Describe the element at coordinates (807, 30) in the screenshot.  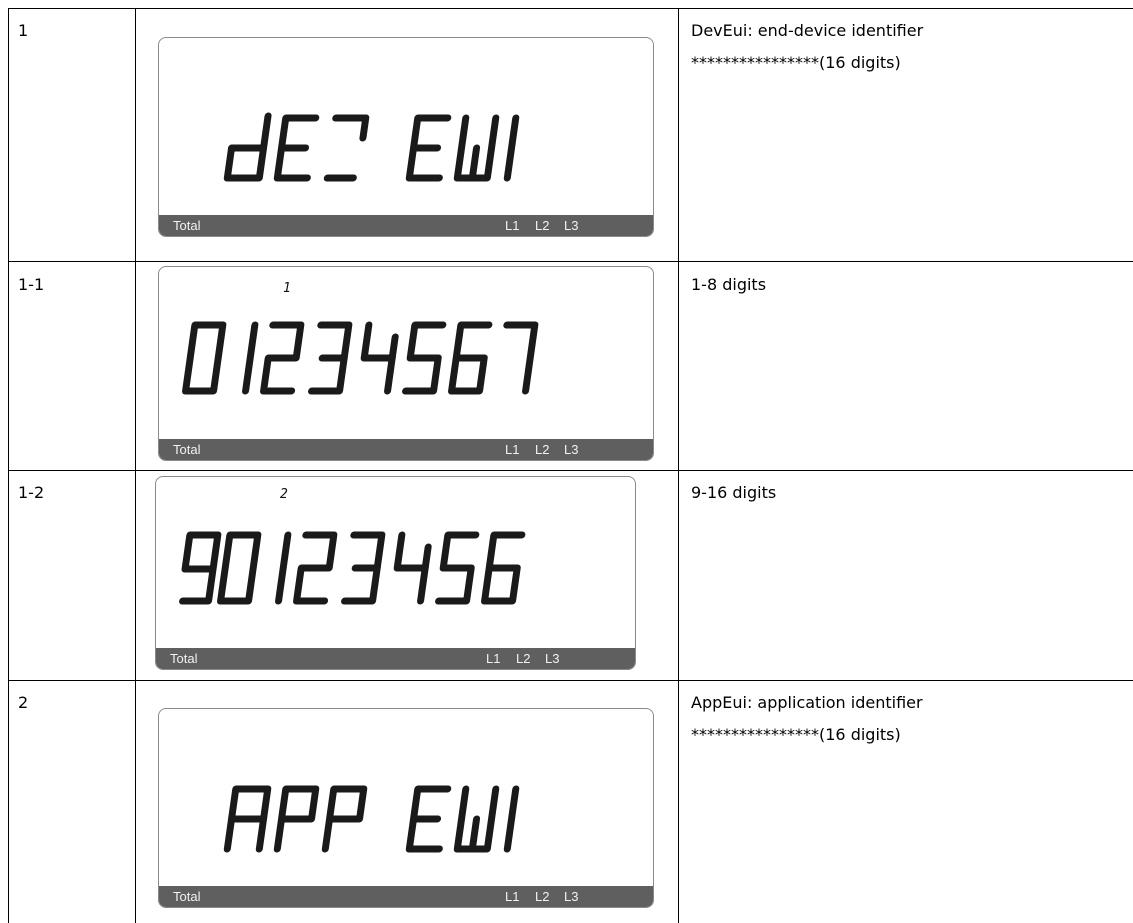
I see `description-line: DevEui: end-device identifier` at that location.